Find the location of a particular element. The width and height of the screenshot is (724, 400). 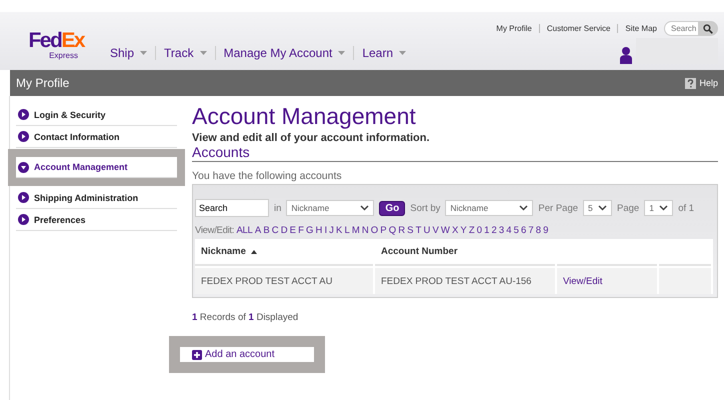

logo-subtitle: Express is located at coordinates (63, 55).